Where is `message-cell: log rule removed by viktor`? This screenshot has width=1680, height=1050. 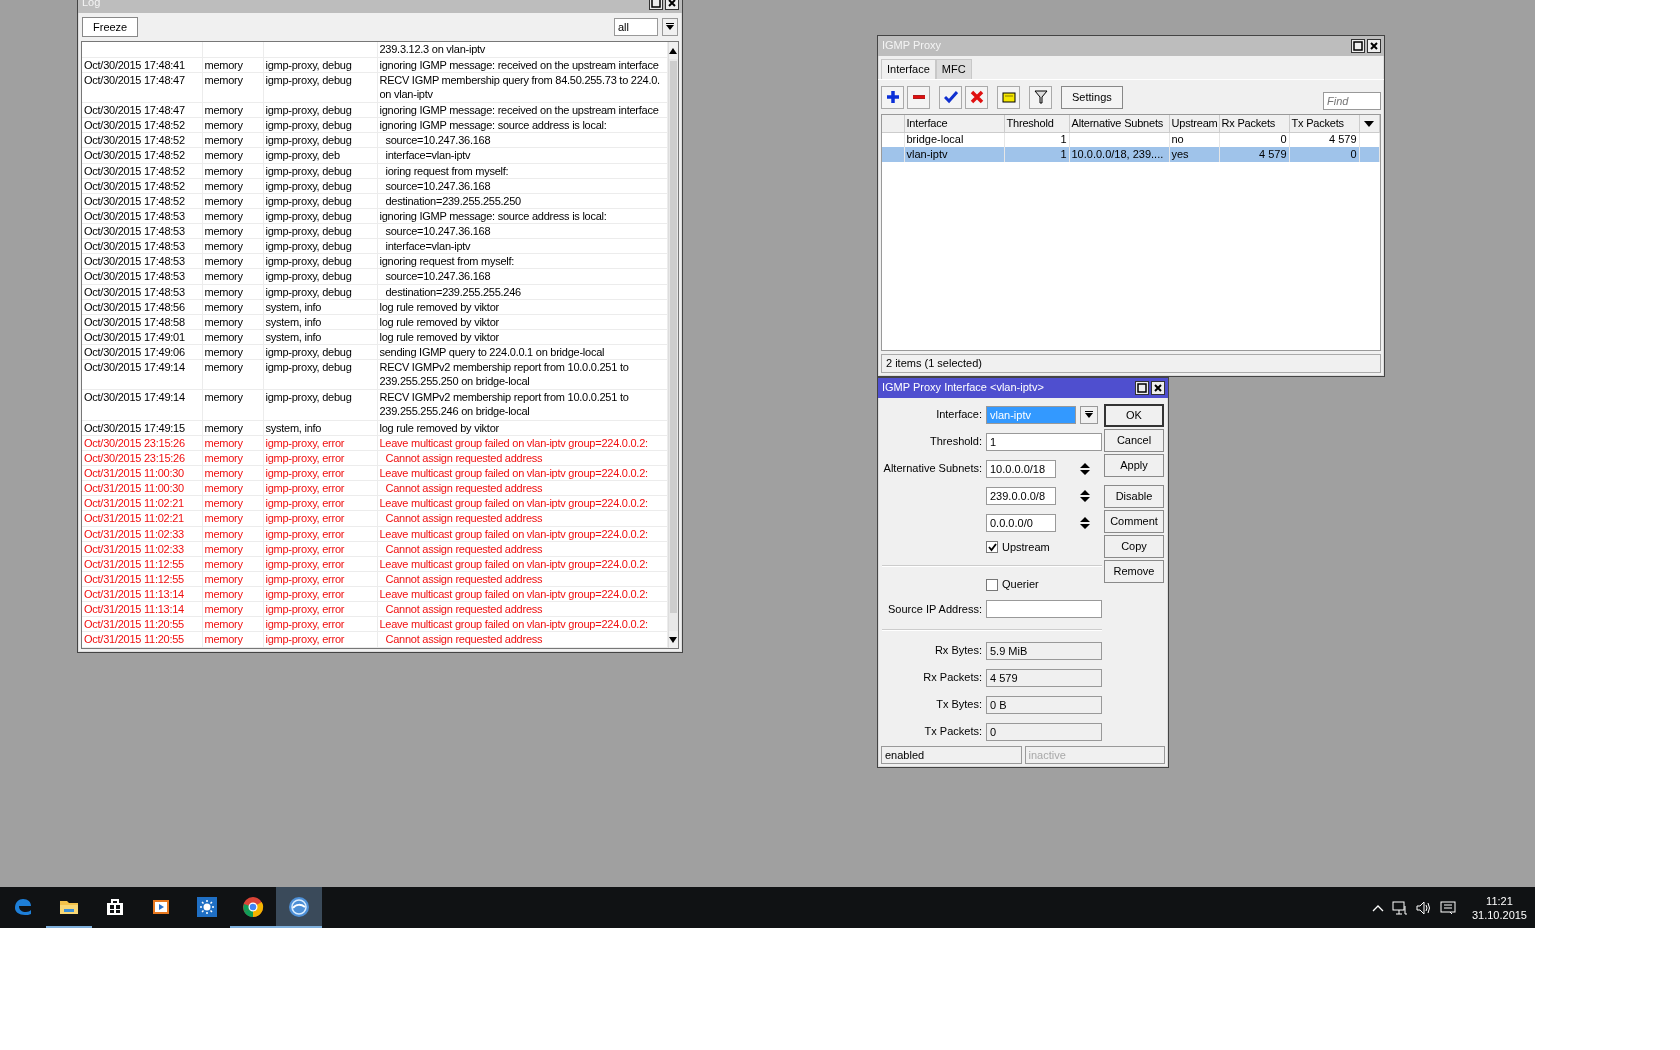 message-cell: log rule removed by viktor is located at coordinates (522, 307).